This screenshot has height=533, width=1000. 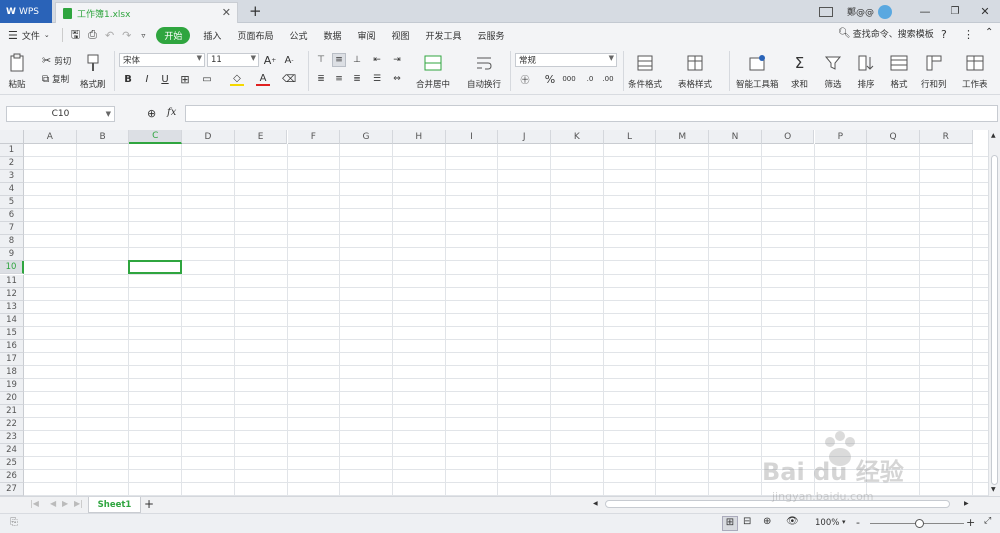 What do you see at coordinates (569, 79) in the screenshot?
I see `thousands-separator-button: 000` at bounding box center [569, 79].